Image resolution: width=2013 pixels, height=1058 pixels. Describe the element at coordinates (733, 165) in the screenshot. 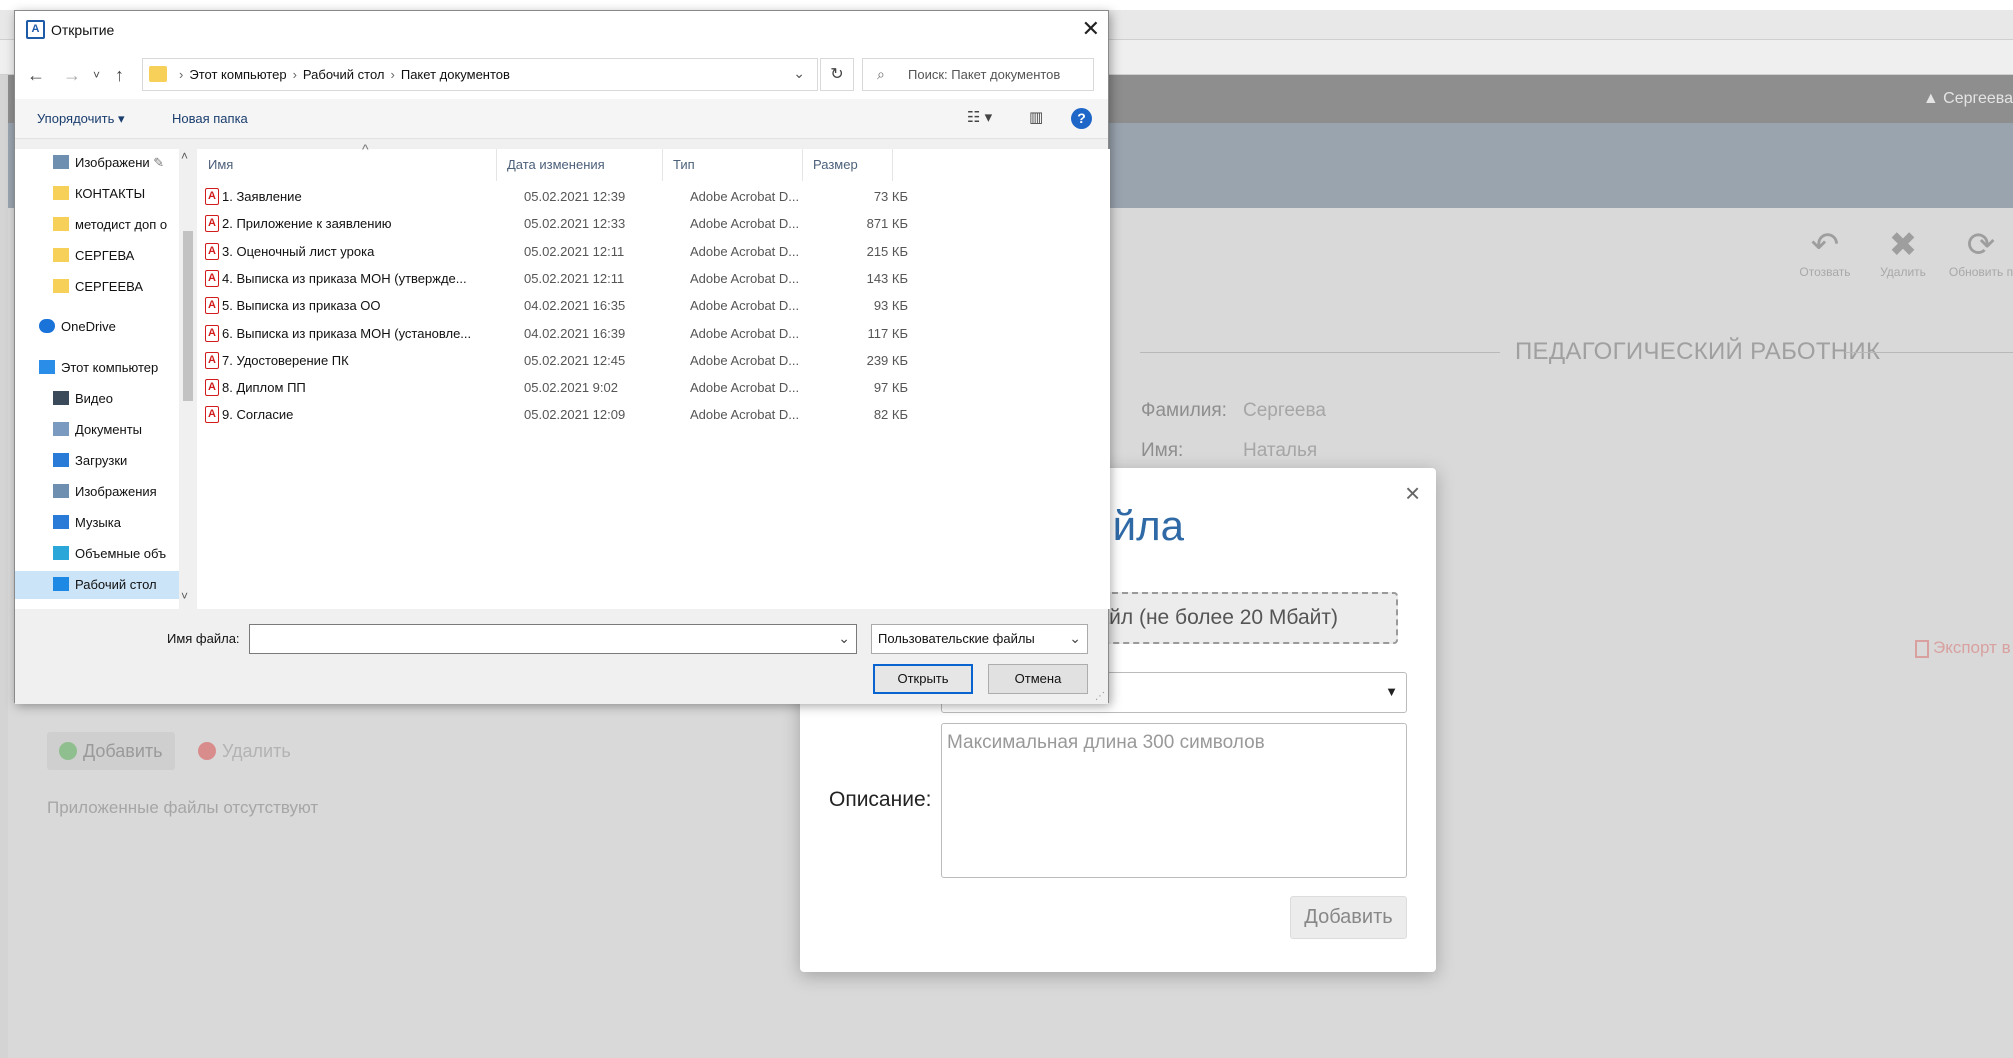

I see `column-header-type: Тип` at that location.